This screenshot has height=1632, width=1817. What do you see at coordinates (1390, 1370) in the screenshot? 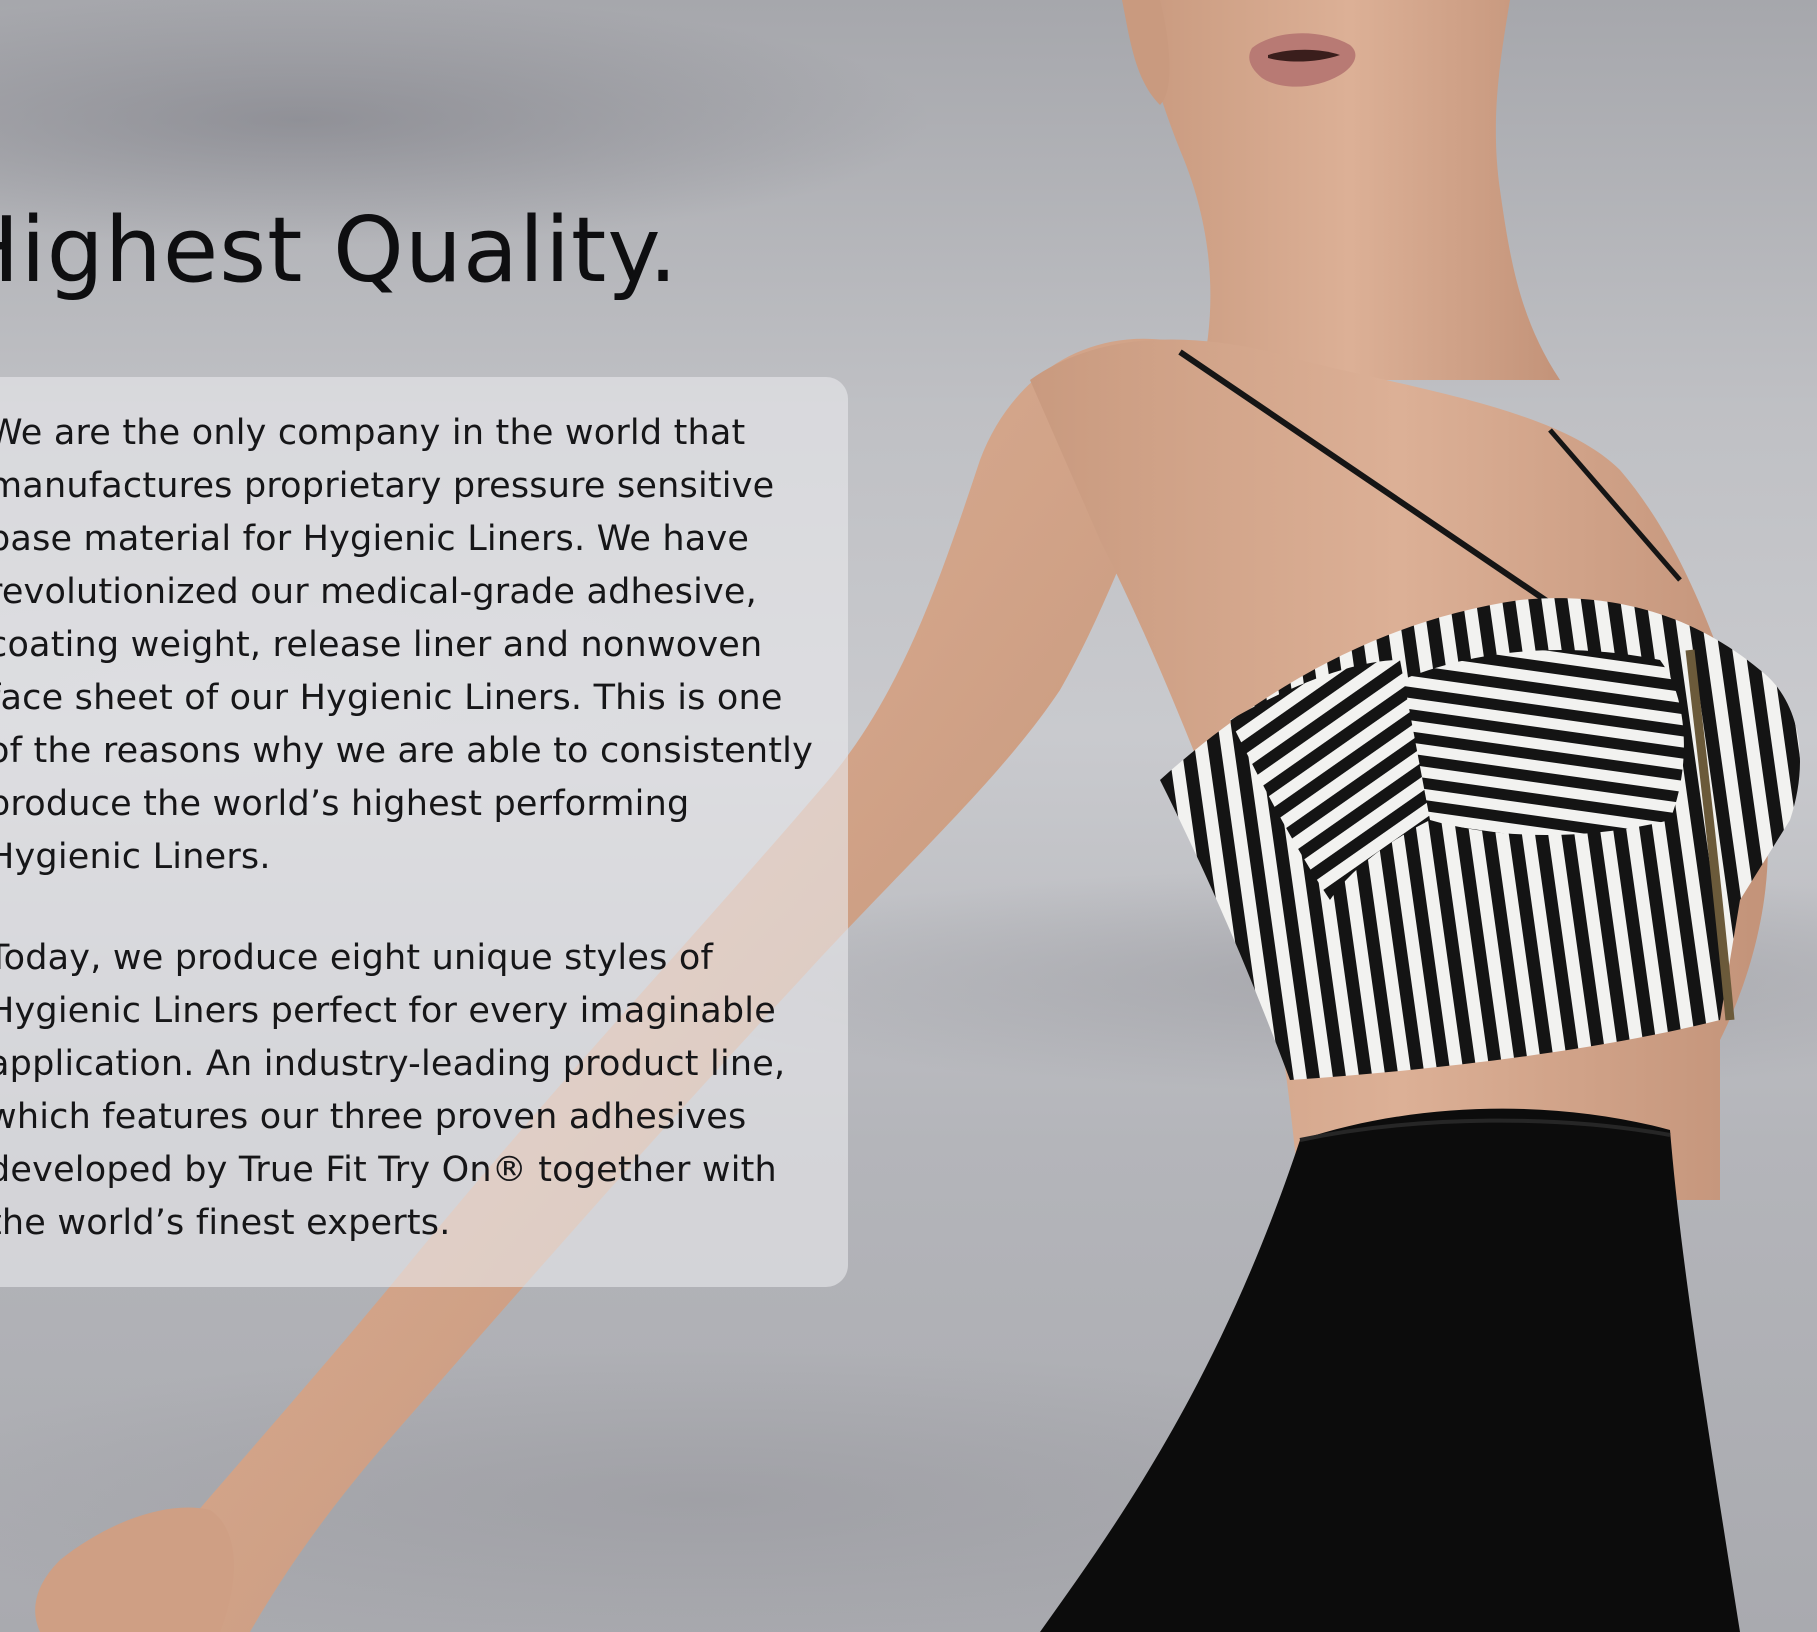
I see `black-skirt` at bounding box center [1390, 1370].